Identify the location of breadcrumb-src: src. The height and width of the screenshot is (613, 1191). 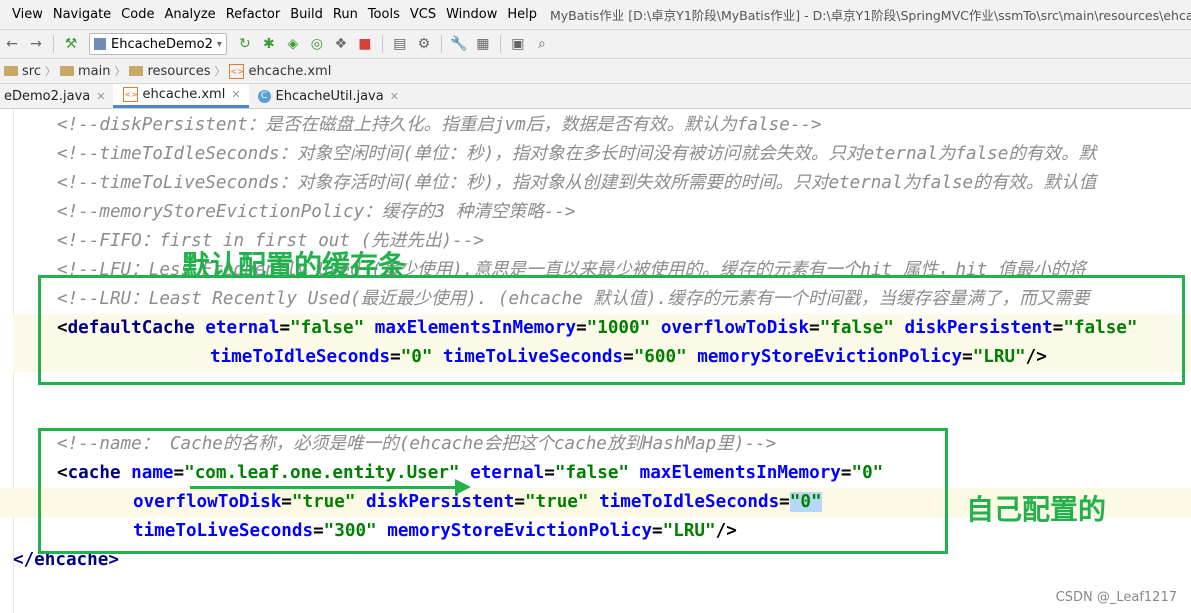
(22, 71).